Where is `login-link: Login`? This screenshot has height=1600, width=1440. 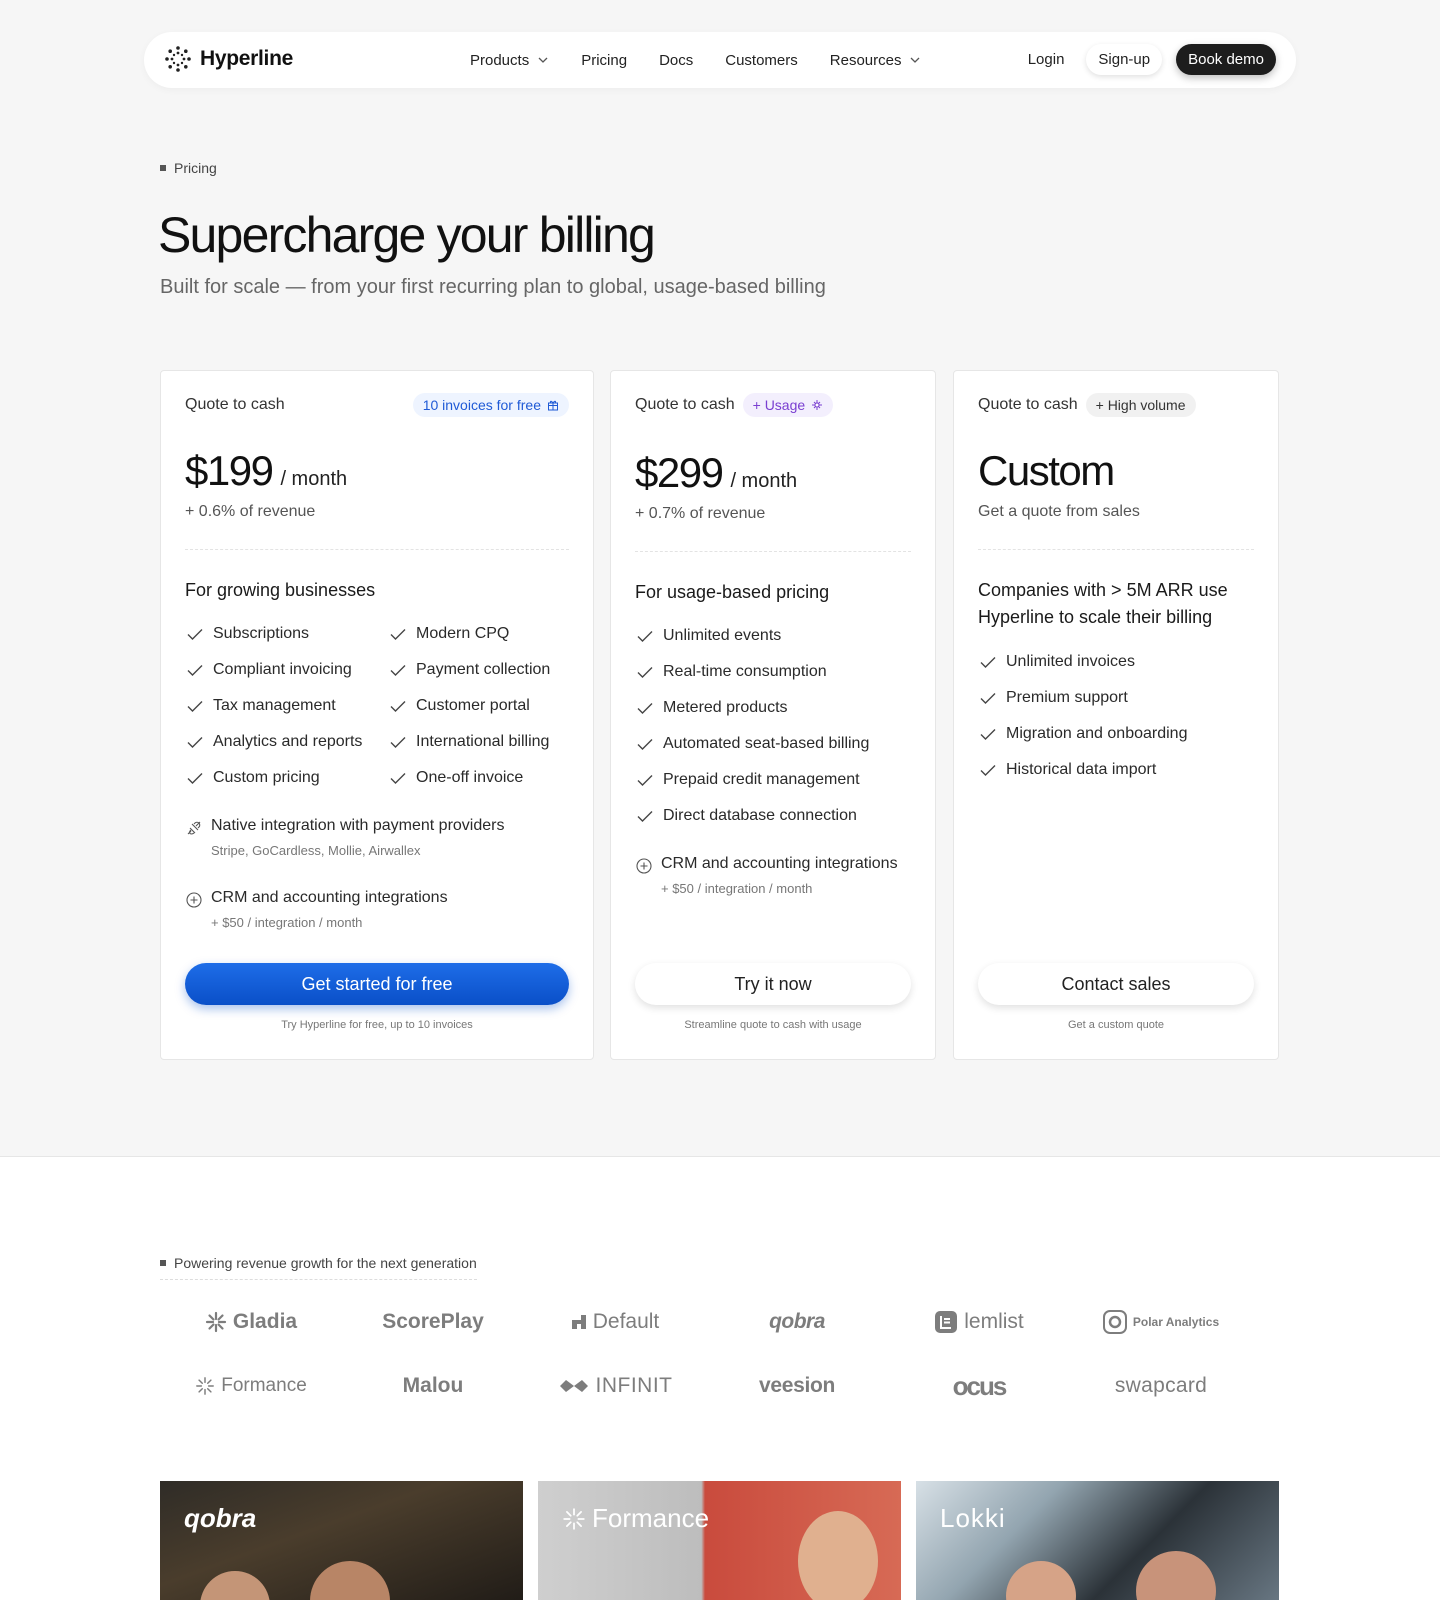 login-link: Login is located at coordinates (1046, 59).